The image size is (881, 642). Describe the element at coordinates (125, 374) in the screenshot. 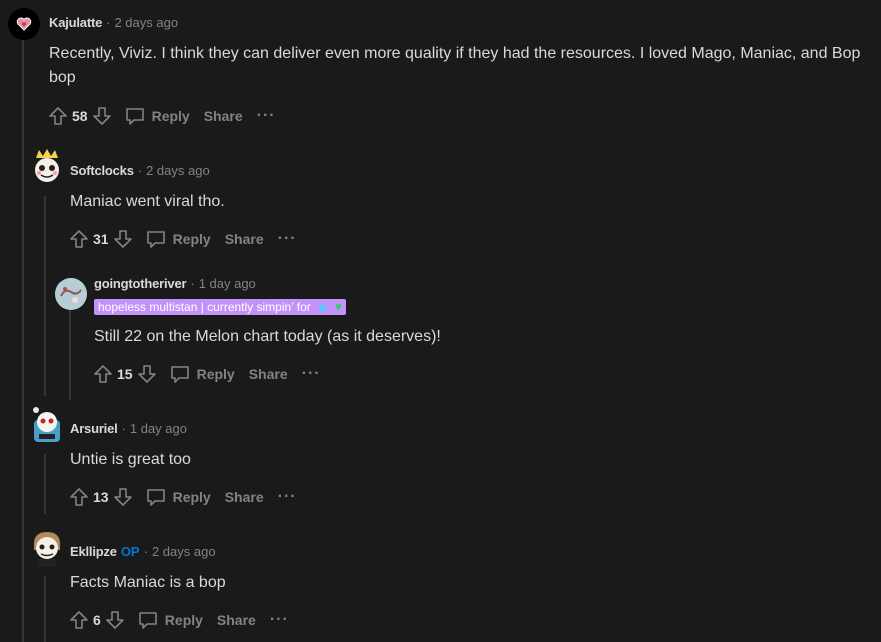

I see `vote-score: 15` at that location.